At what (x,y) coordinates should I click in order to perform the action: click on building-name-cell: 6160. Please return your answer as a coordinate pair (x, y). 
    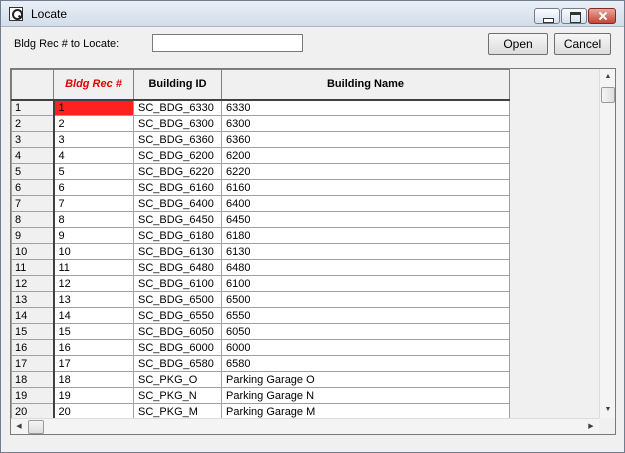
    Looking at the image, I should click on (365, 187).